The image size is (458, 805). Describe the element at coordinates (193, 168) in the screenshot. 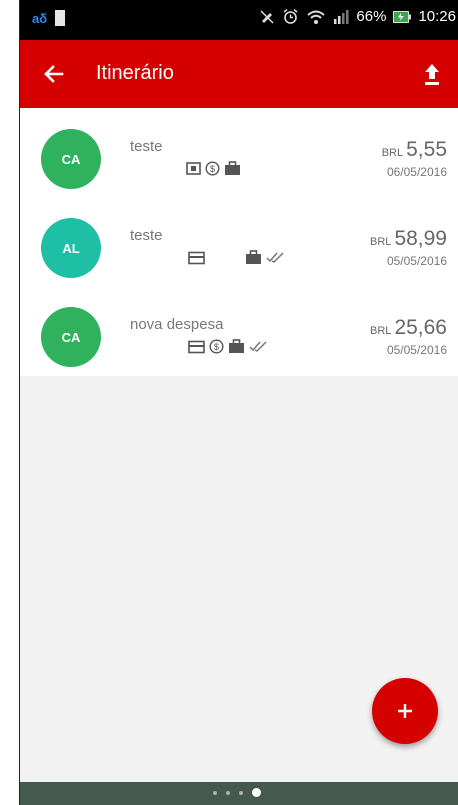

I see `receipt-icon` at that location.